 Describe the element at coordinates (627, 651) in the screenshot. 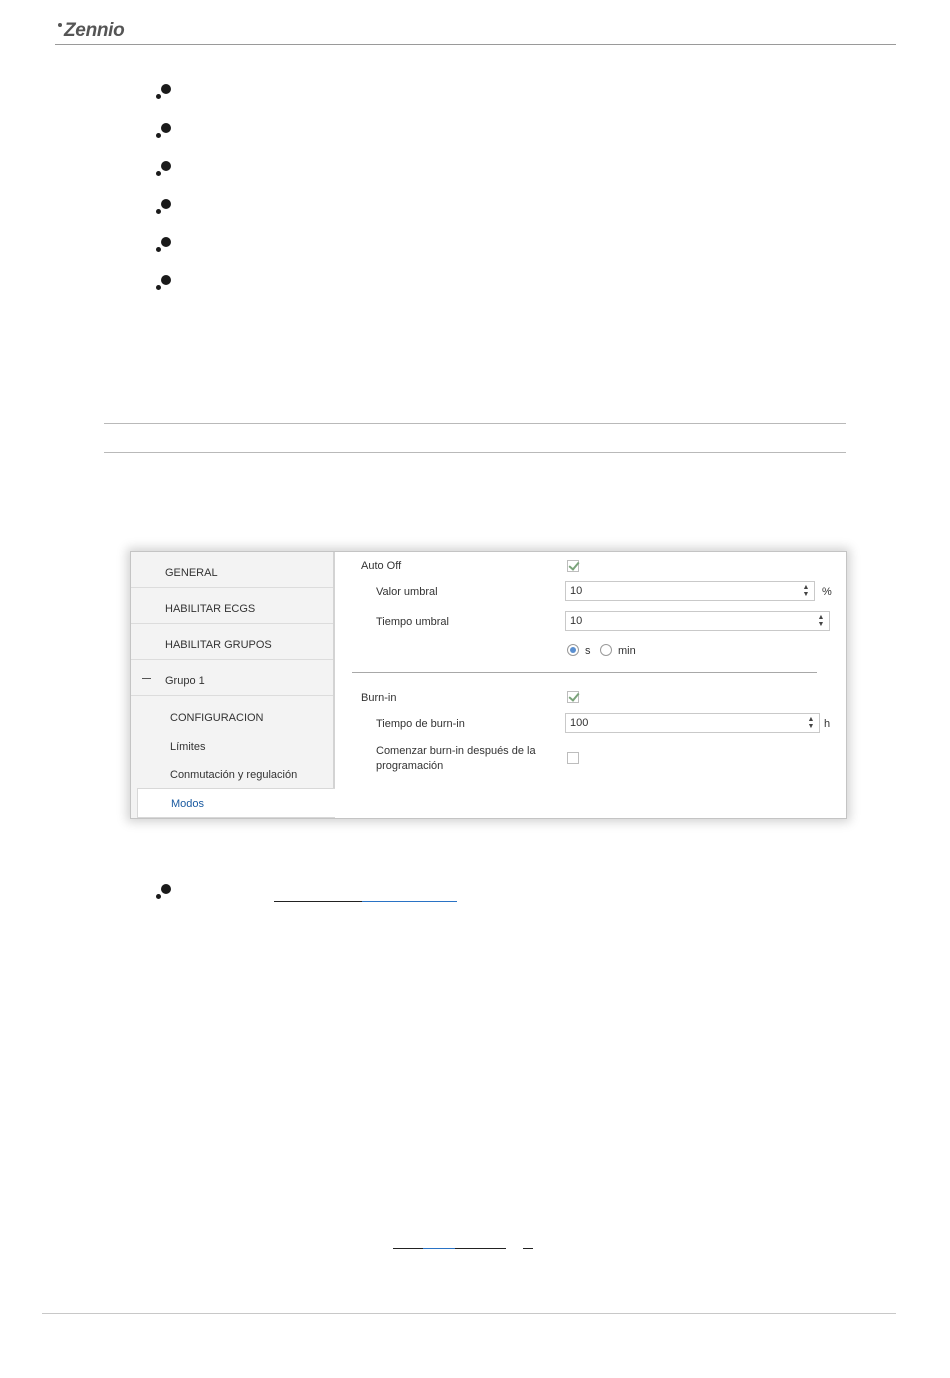

I see `radio-minutes-label: min` at that location.